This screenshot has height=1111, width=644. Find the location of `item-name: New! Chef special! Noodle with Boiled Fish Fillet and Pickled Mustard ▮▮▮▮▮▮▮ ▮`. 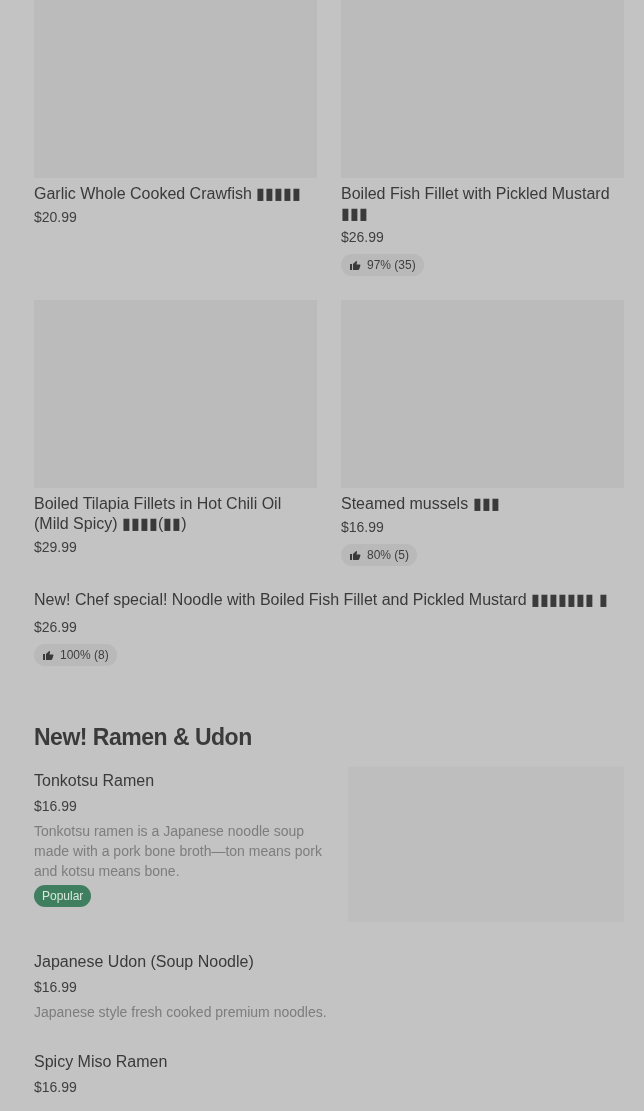

item-name: New! Chef special! Noodle with Boiled Fish Fillet and Pickled Mustard ▮▮▮▮▮▮▮ ▮ is located at coordinates (329, 600).